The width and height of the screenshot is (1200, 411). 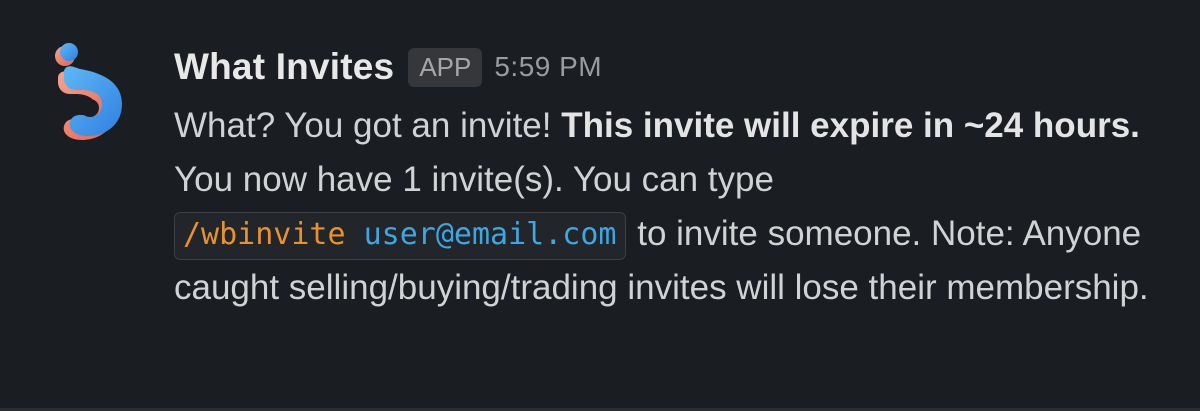 I want to click on message-timestamp: 5:59 PM, so click(x=548, y=67).